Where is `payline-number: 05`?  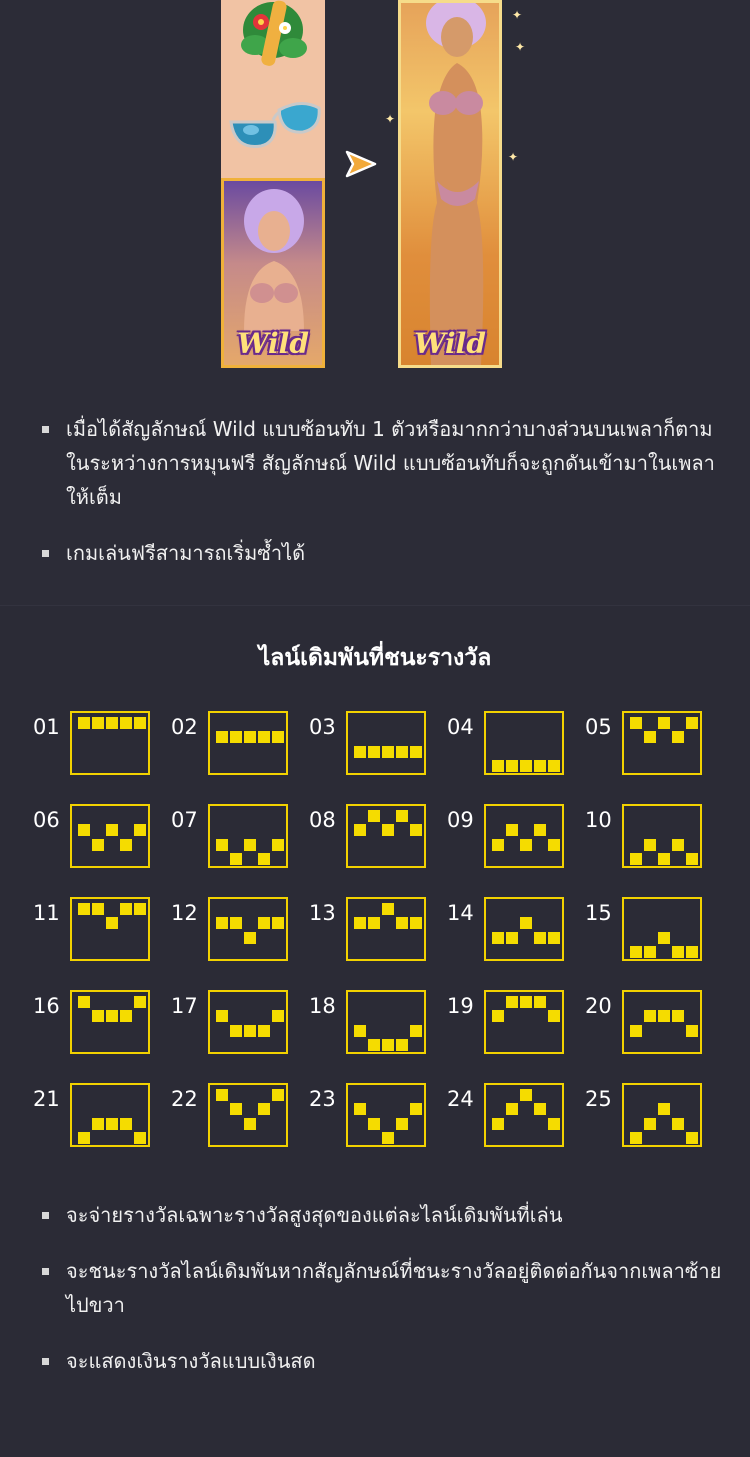 payline-number: 05 is located at coordinates (598, 727).